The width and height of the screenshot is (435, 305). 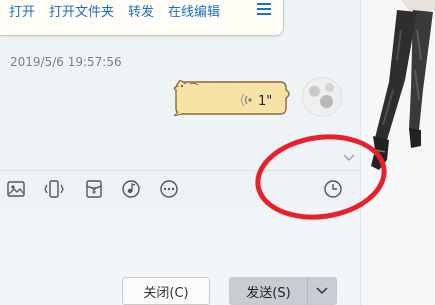 What do you see at coordinates (166, 291) in the screenshot?
I see `close-button: 关闭(C)` at bounding box center [166, 291].